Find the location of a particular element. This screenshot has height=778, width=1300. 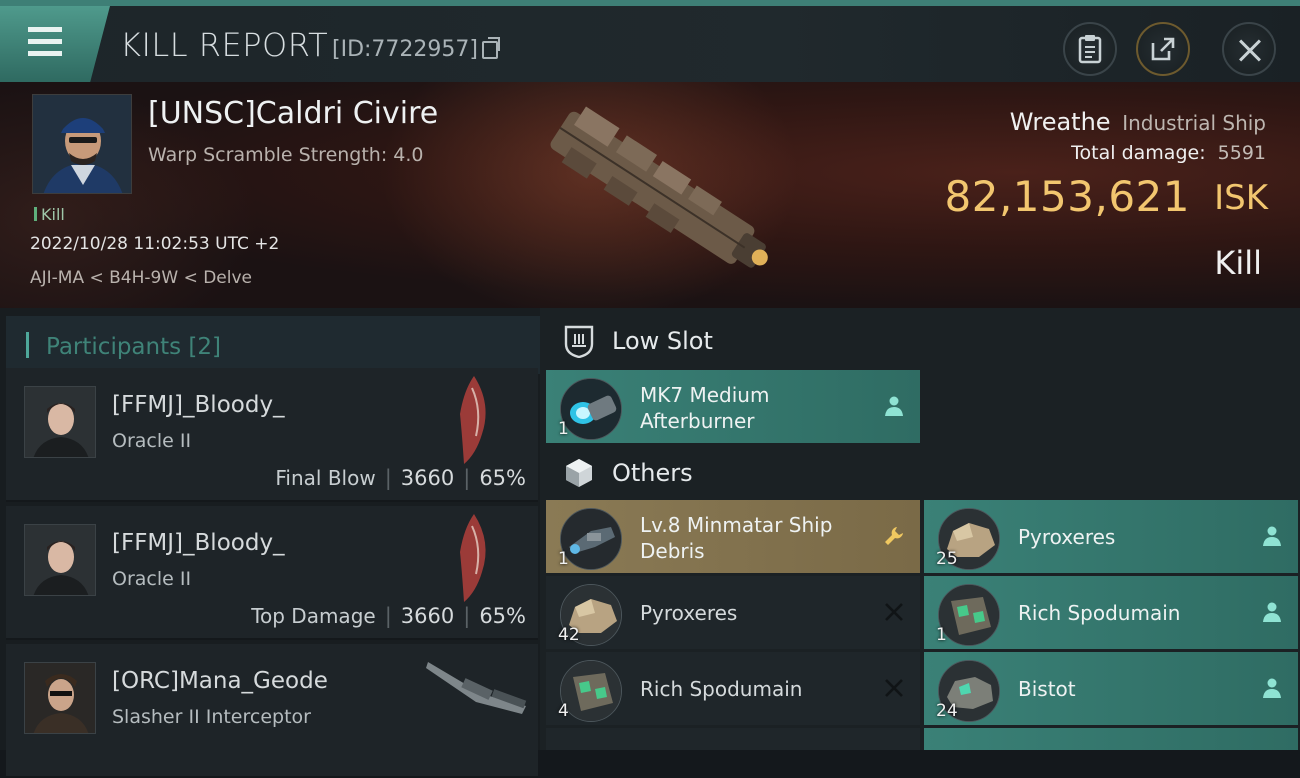

participant-role-label: Top Damage is located at coordinates (313, 616).